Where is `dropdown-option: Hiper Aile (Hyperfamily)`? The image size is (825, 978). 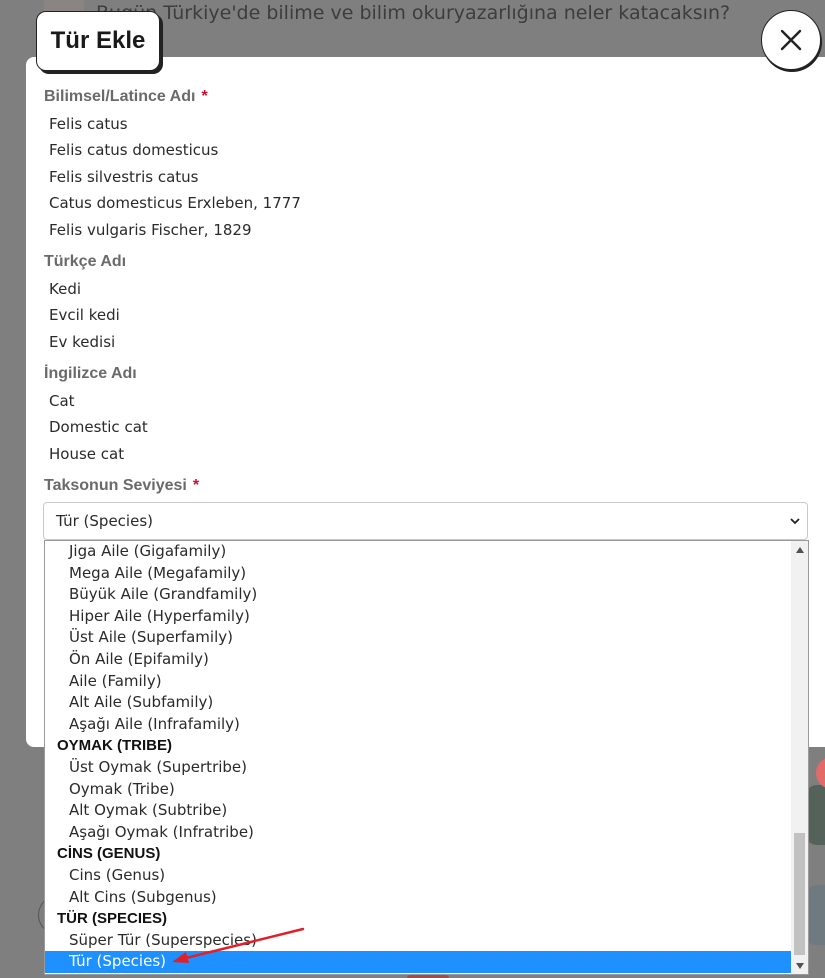
dropdown-option: Hiper Aile (Hyperfamily) is located at coordinates (418, 617).